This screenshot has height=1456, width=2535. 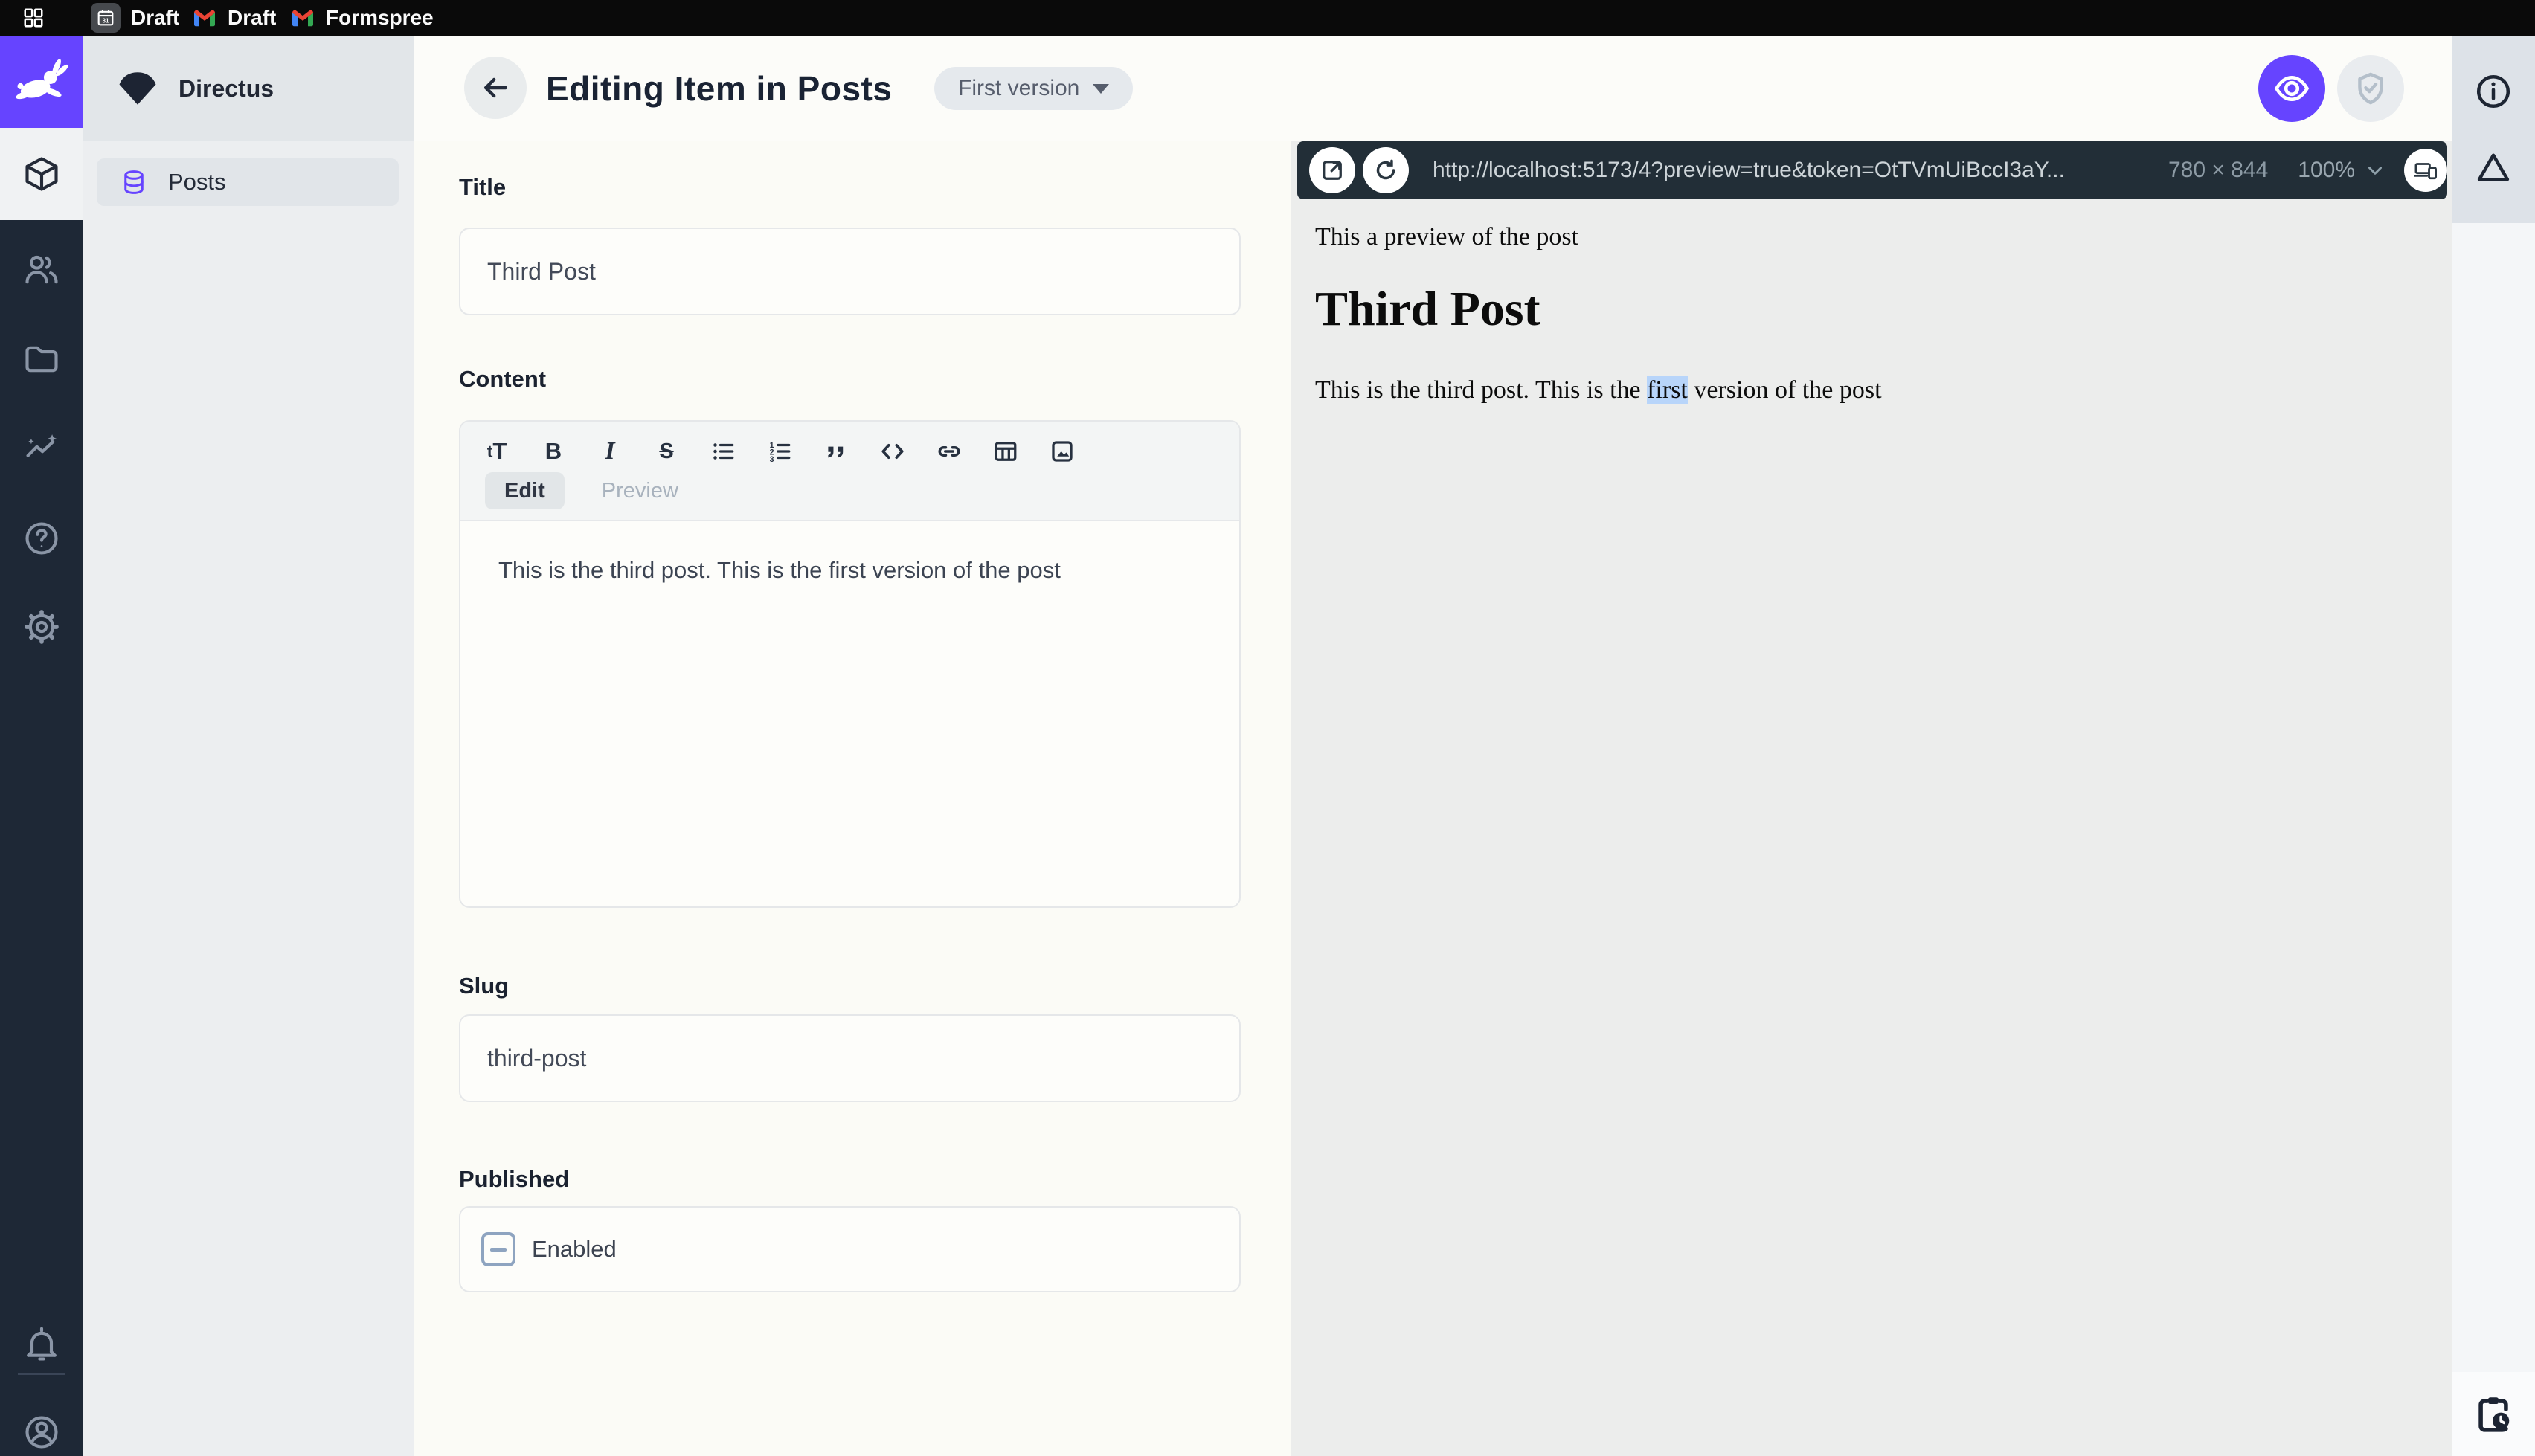 What do you see at coordinates (2493, 129) in the screenshot?
I see `sidebar-detail-toggles` at bounding box center [2493, 129].